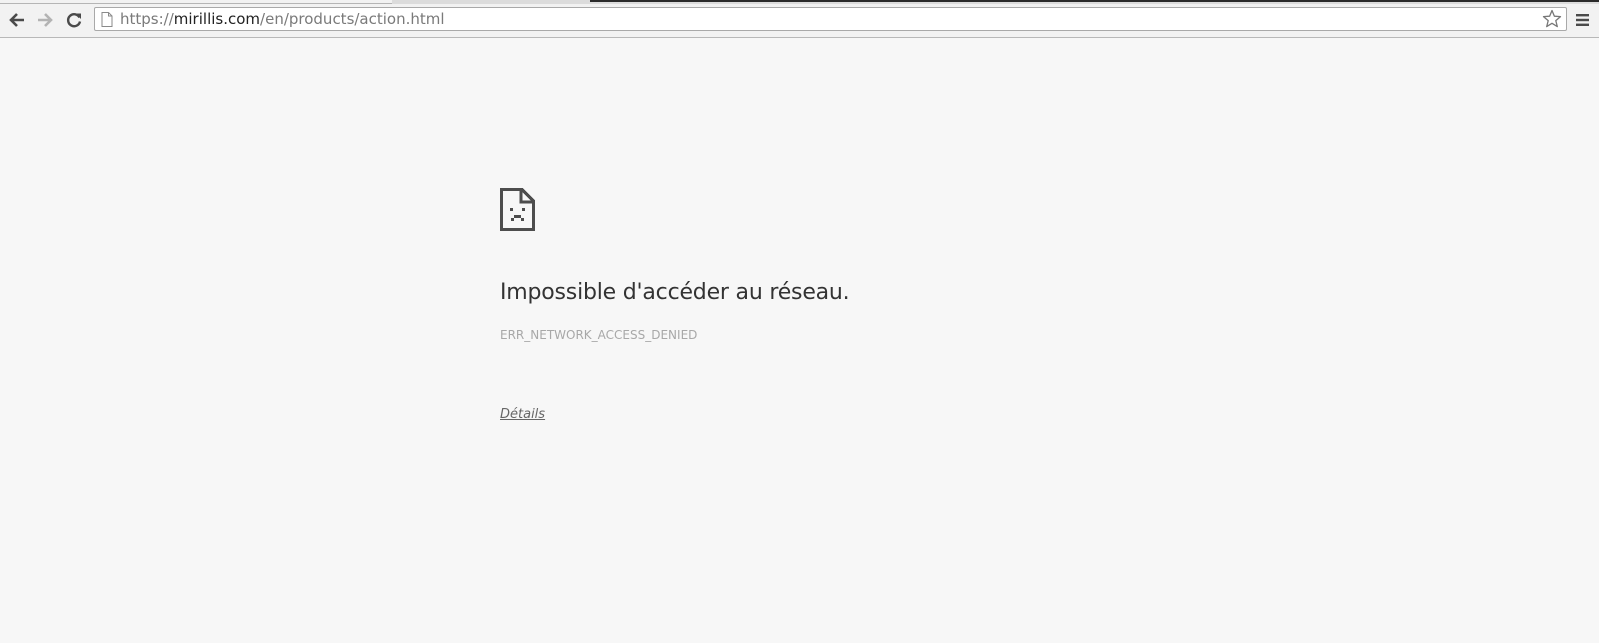 The image size is (1599, 643). I want to click on error-heading: Impossible d'accéder au réseau., so click(675, 292).